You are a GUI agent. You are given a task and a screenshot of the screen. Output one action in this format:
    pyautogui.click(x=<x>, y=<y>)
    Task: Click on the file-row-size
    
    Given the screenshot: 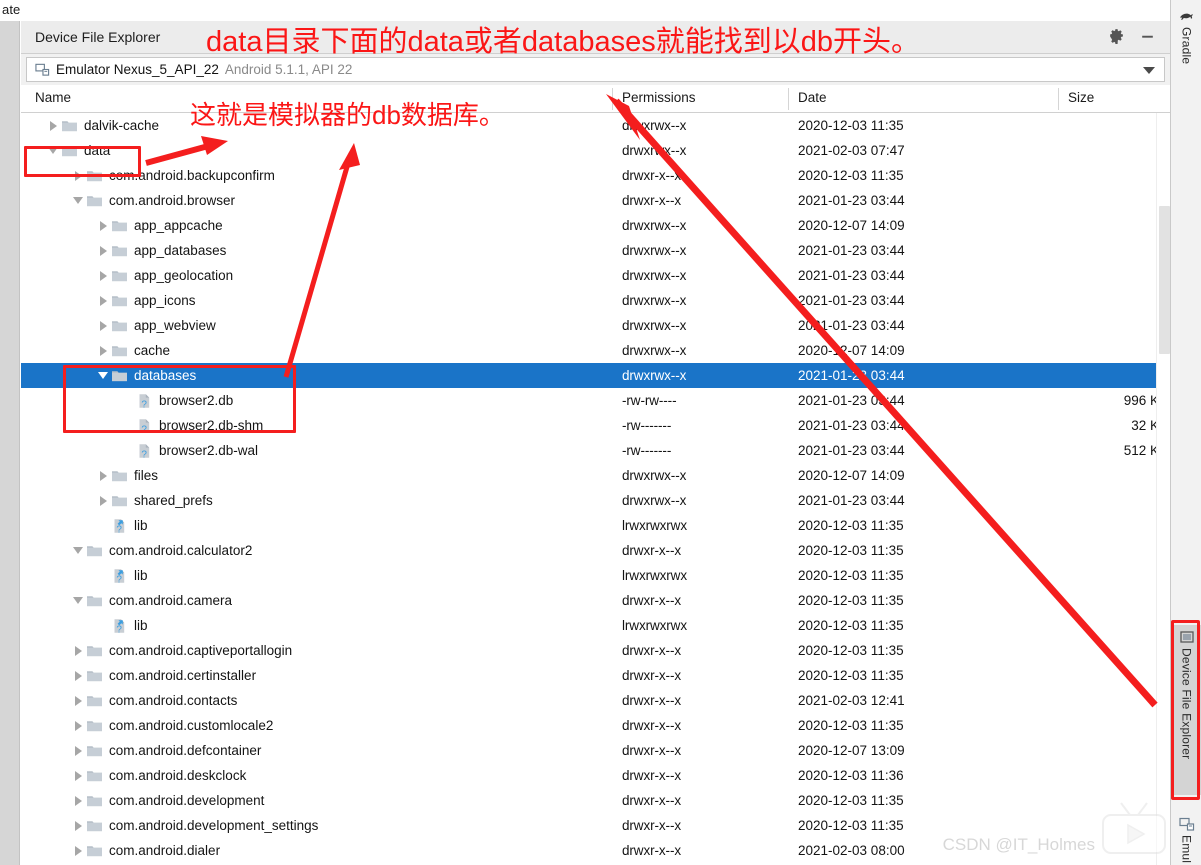 What is the action you would take?
    pyautogui.click(x=1113, y=475)
    